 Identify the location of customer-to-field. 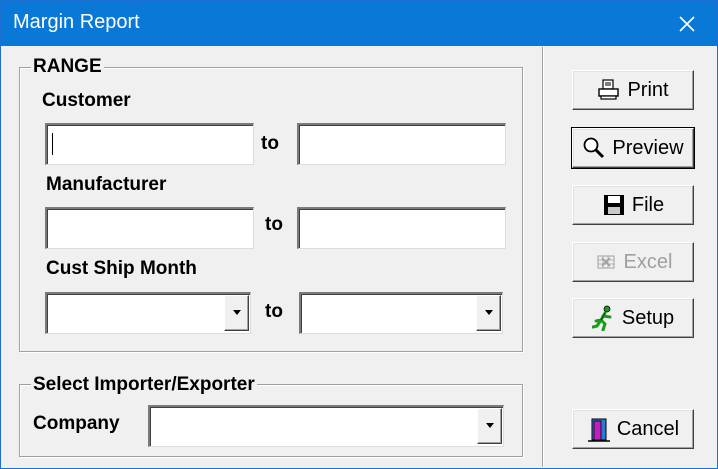
(401, 144).